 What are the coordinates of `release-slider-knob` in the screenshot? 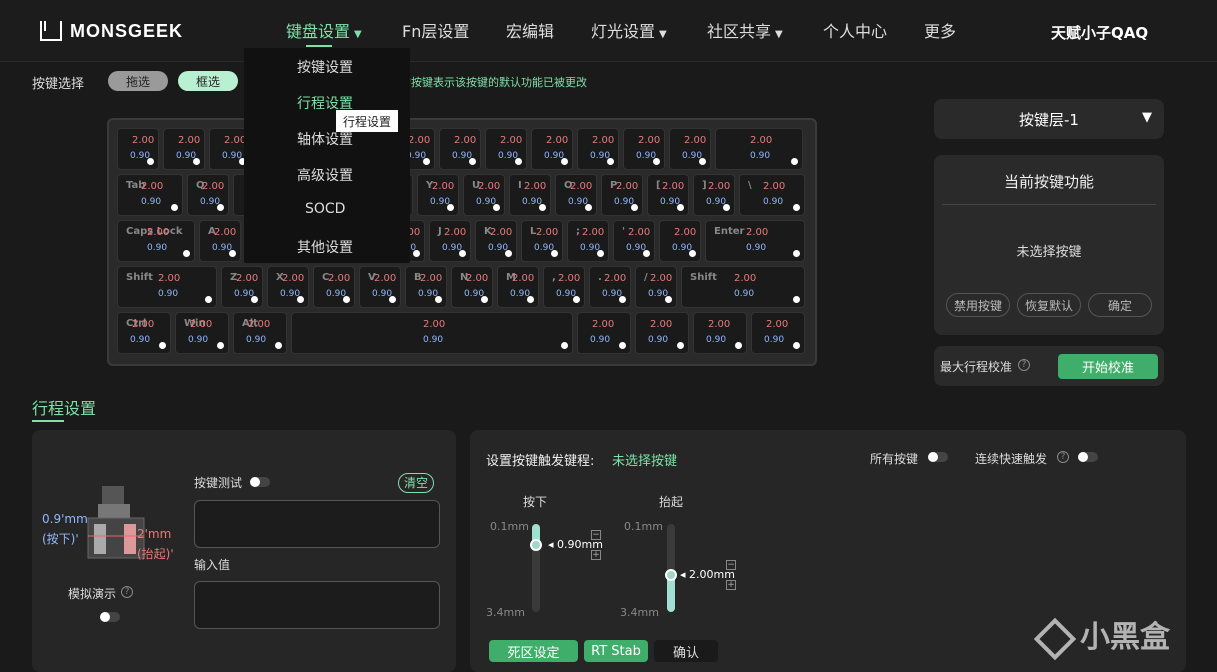 It's located at (671, 574).